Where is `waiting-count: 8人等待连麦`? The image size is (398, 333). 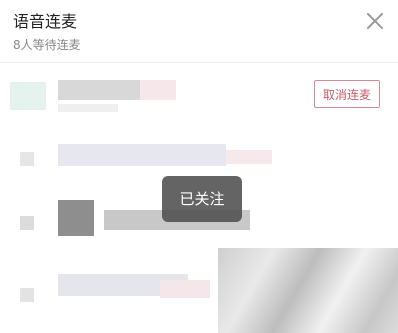
waiting-count: 8人等待连麦 is located at coordinates (47, 45).